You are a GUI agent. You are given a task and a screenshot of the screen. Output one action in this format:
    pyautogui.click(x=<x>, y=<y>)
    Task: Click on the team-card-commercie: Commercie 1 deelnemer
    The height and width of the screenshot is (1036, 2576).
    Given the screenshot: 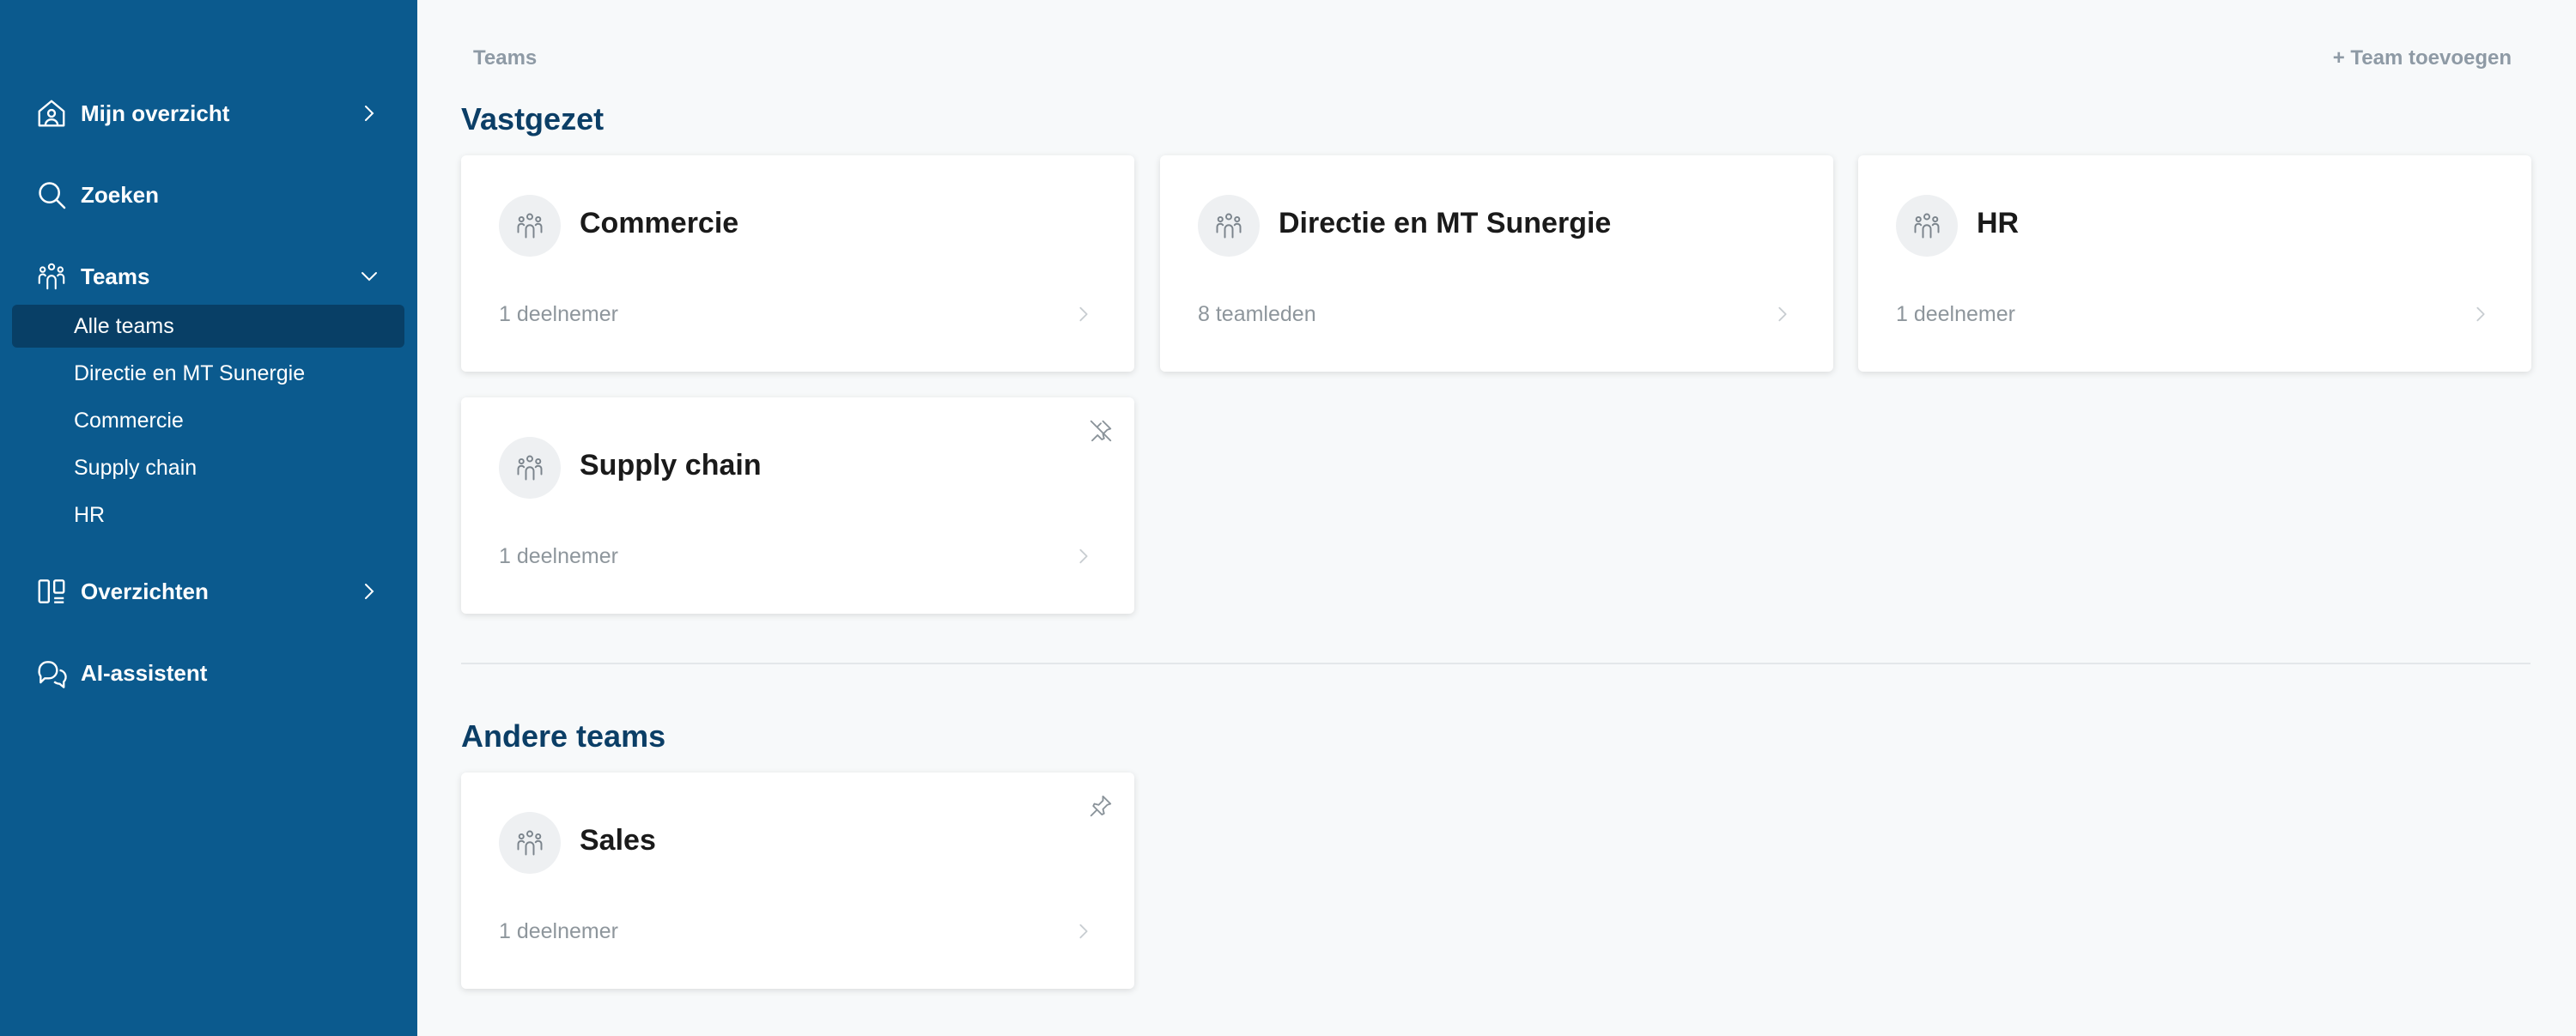 What is the action you would take?
    pyautogui.click(x=797, y=263)
    